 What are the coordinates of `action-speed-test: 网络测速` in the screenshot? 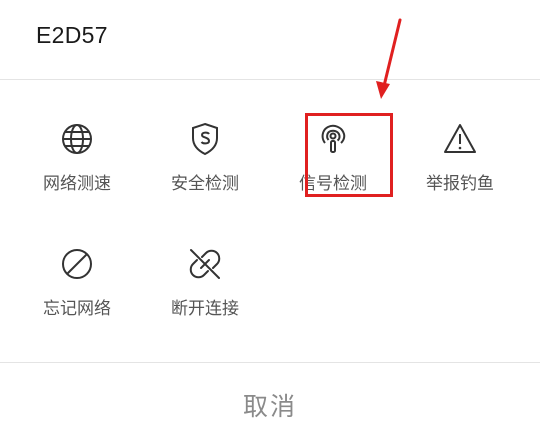 It's located at (77, 171).